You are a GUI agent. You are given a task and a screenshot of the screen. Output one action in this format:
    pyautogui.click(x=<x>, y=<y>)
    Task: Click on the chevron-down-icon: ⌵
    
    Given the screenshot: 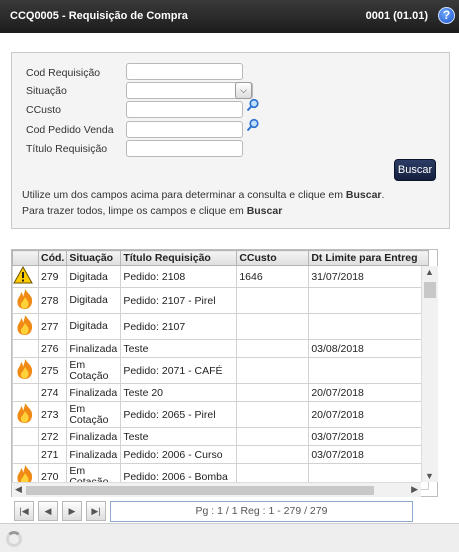 What is the action you would take?
    pyautogui.click(x=243, y=90)
    